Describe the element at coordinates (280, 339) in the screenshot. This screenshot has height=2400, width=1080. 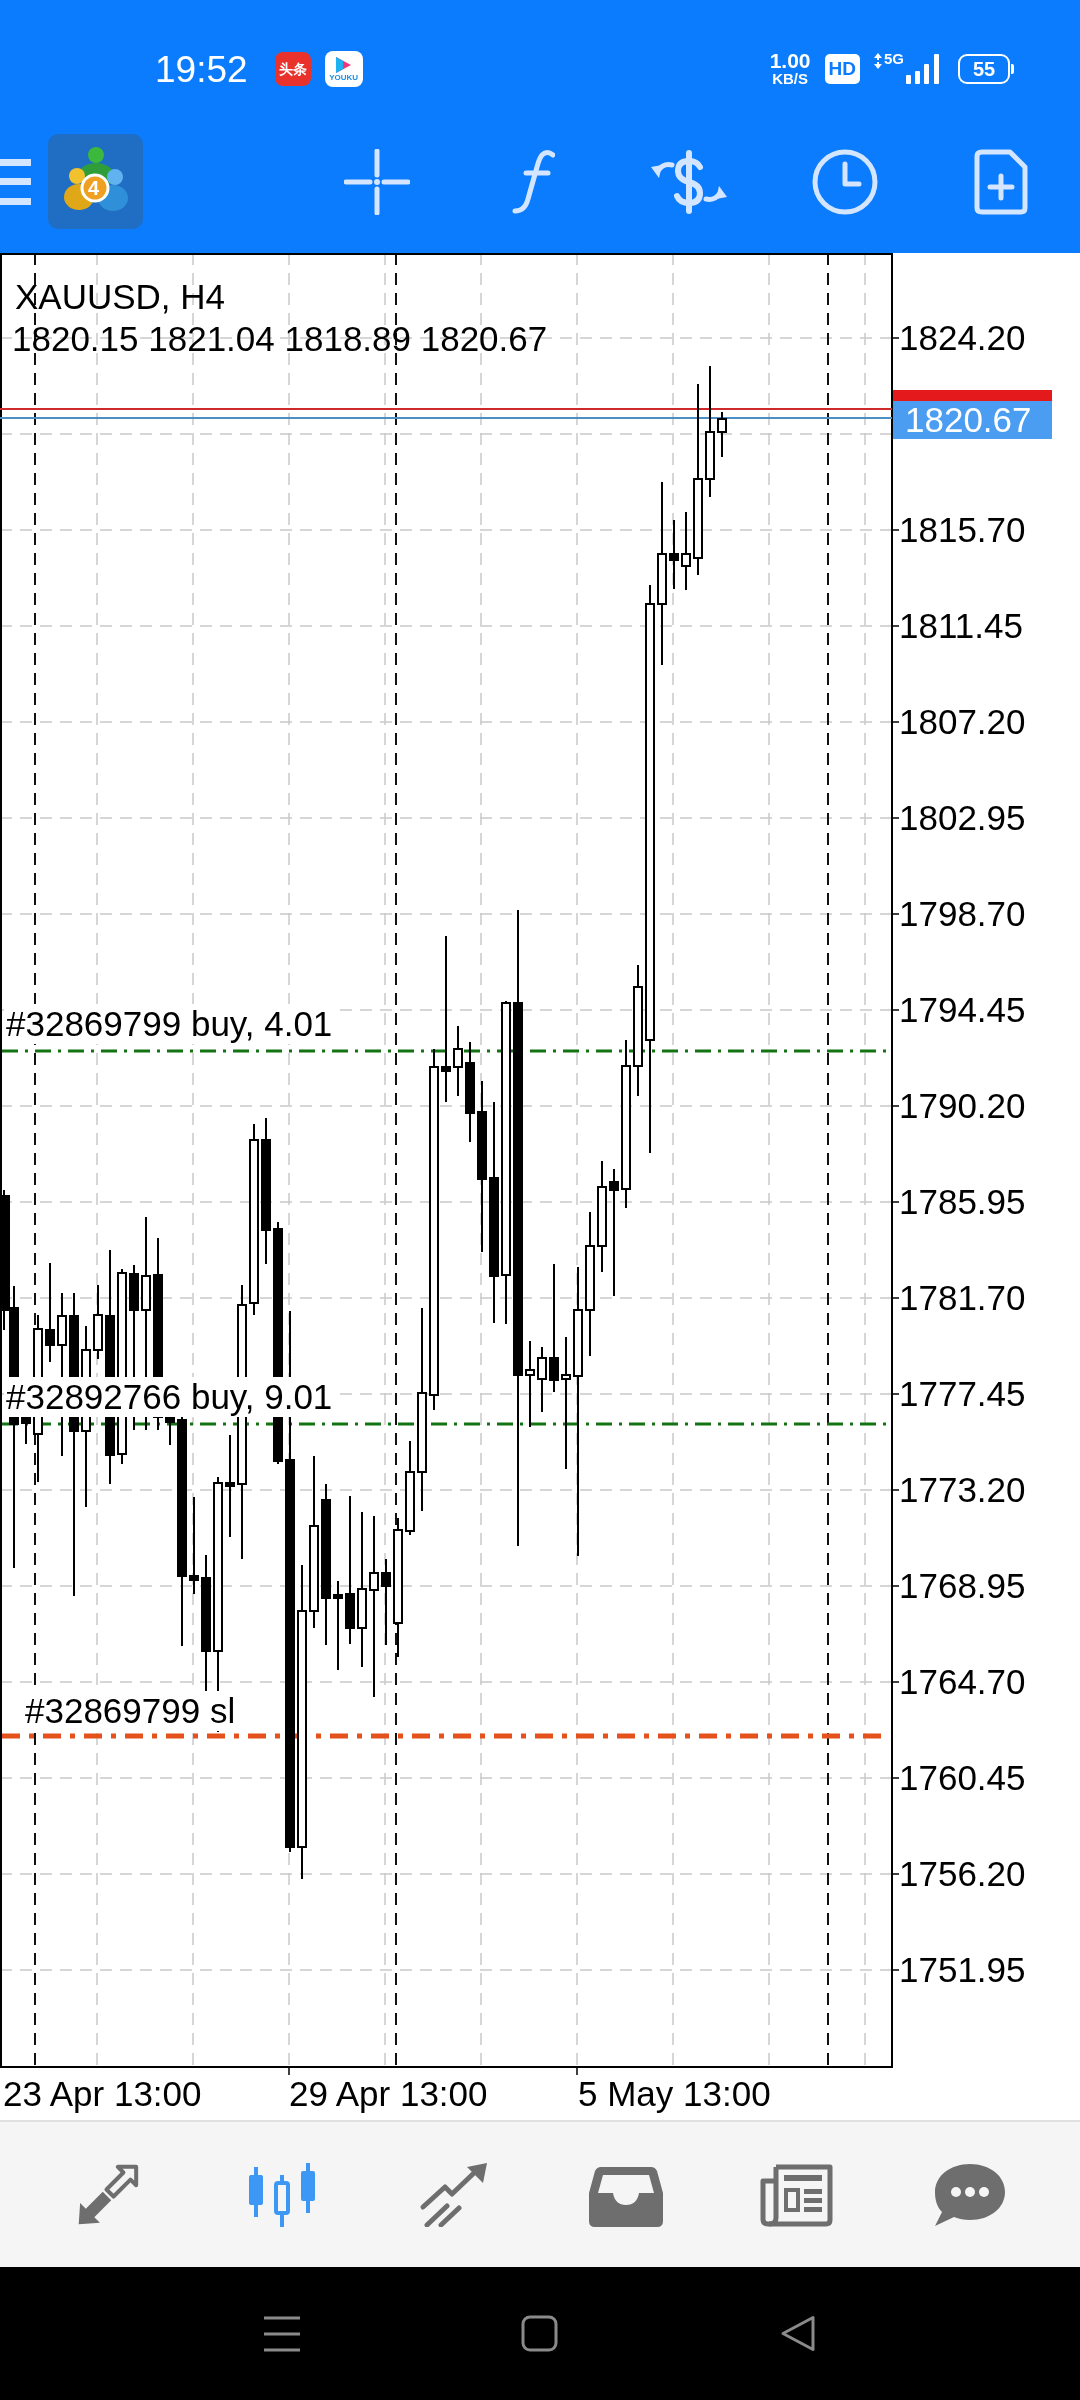
I see `ohlc-values: 1820.15 1821.04 1818.89 1820.67` at that location.